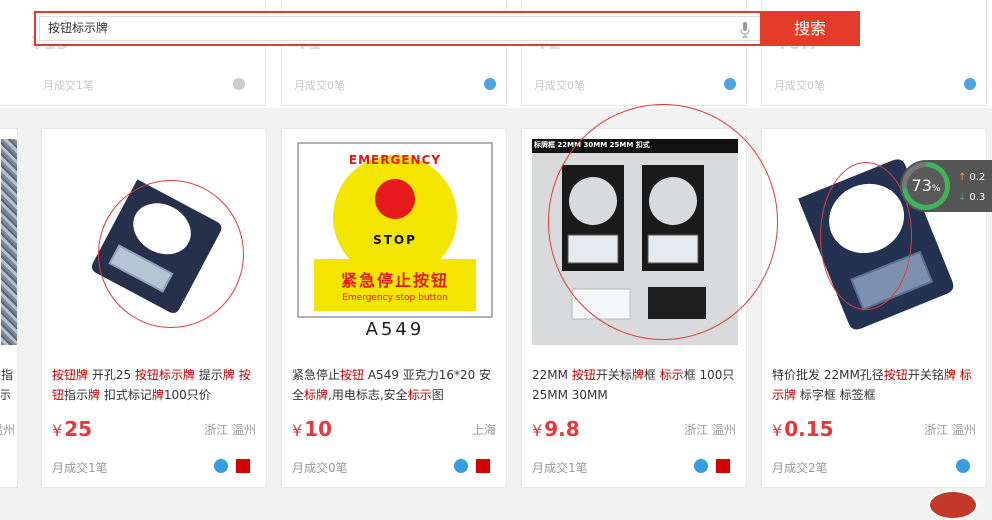 This screenshot has width=992, height=520. I want to click on product-price: ¥25, so click(72, 429).